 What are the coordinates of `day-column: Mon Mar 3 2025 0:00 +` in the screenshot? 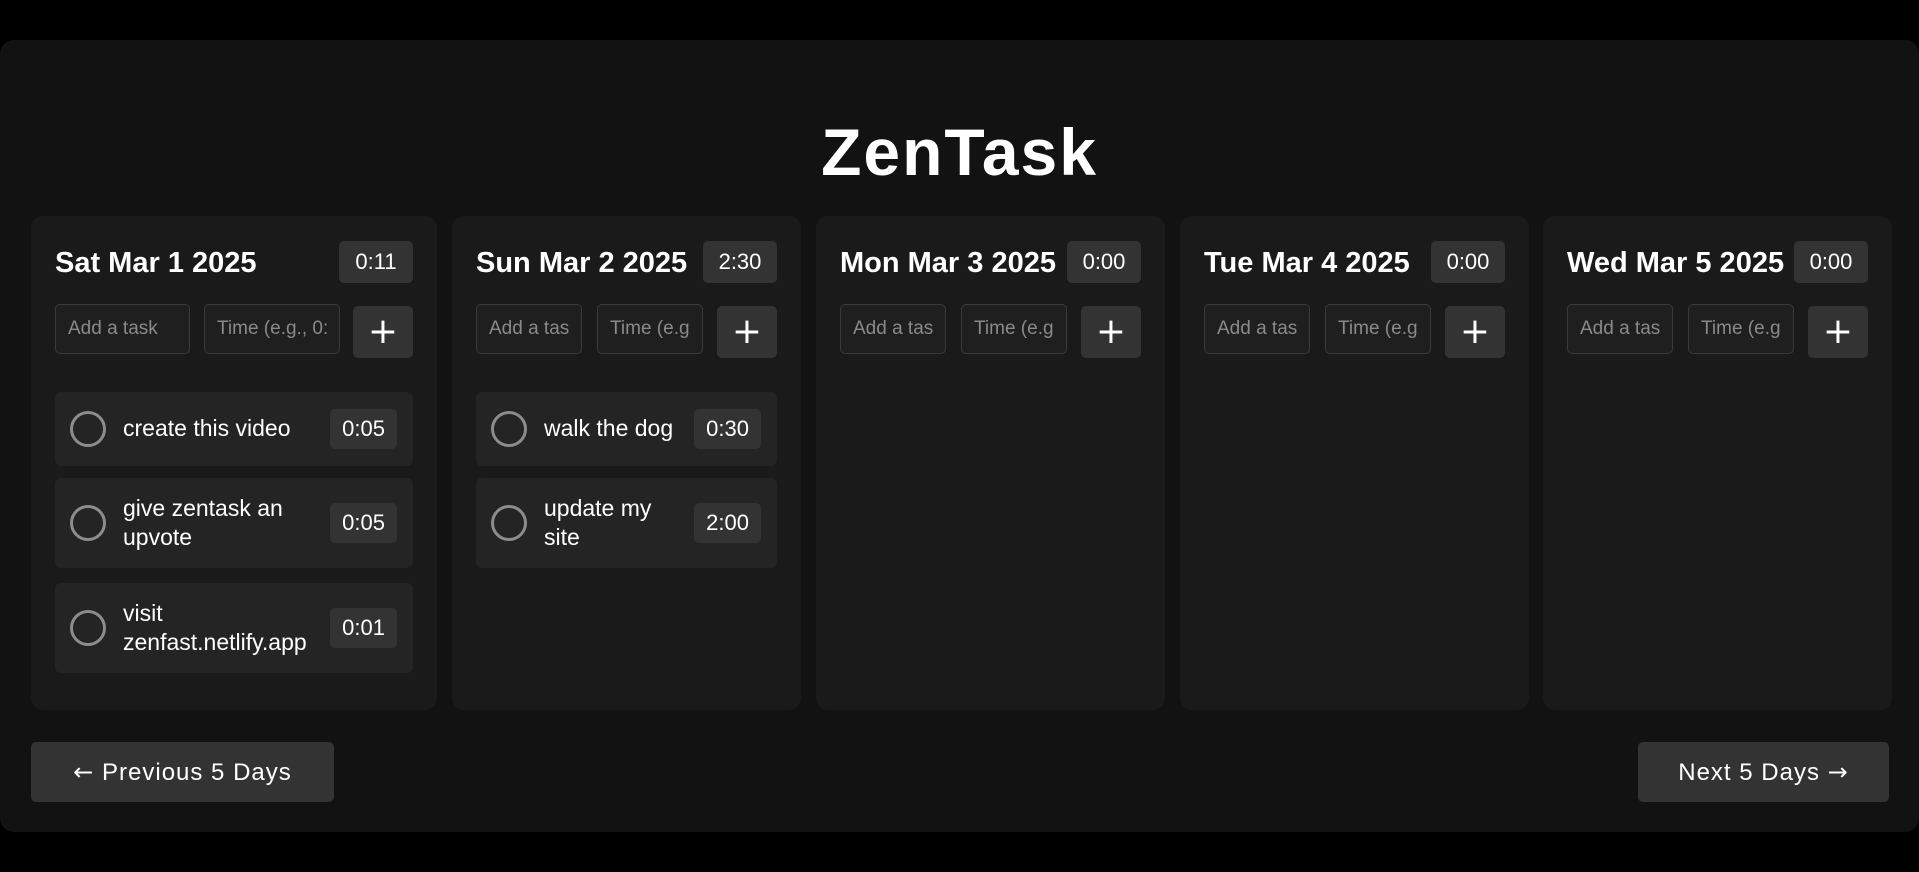 It's located at (990, 463).